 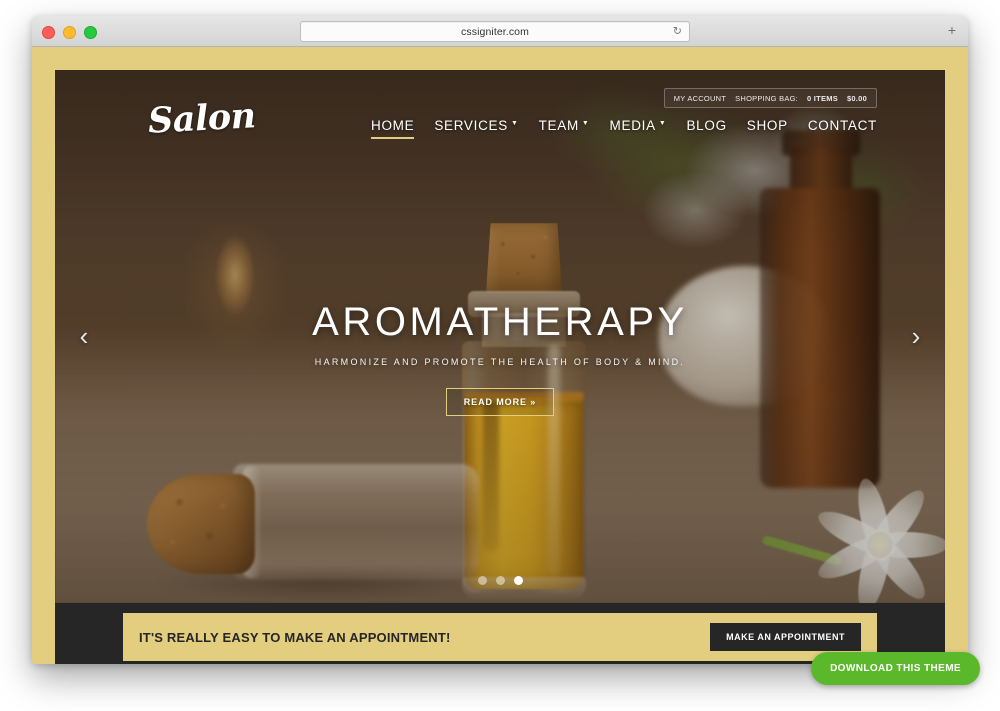 I want to click on chevron-right-icon: ›, so click(x=916, y=337).